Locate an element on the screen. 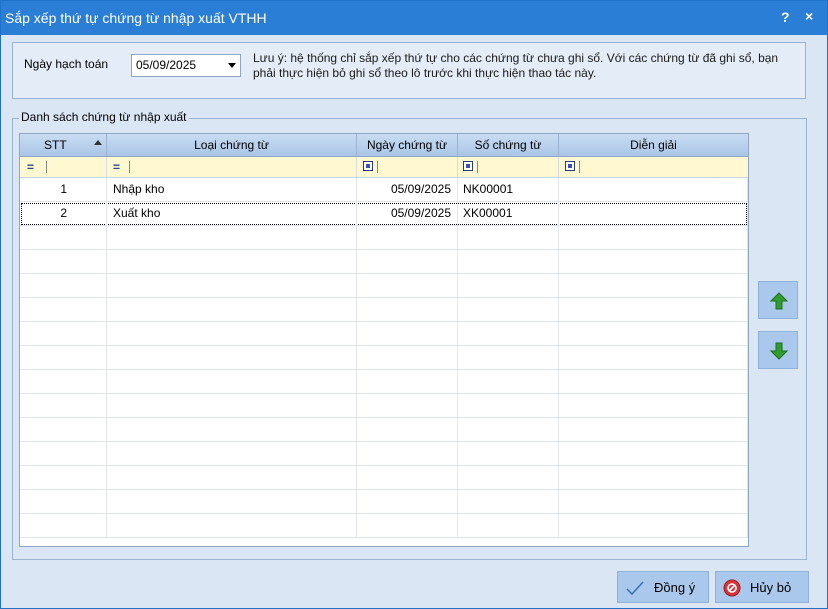 The image size is (828, 609). posting-date-select: 05/09/2025 is located at coordinates (186, 65).